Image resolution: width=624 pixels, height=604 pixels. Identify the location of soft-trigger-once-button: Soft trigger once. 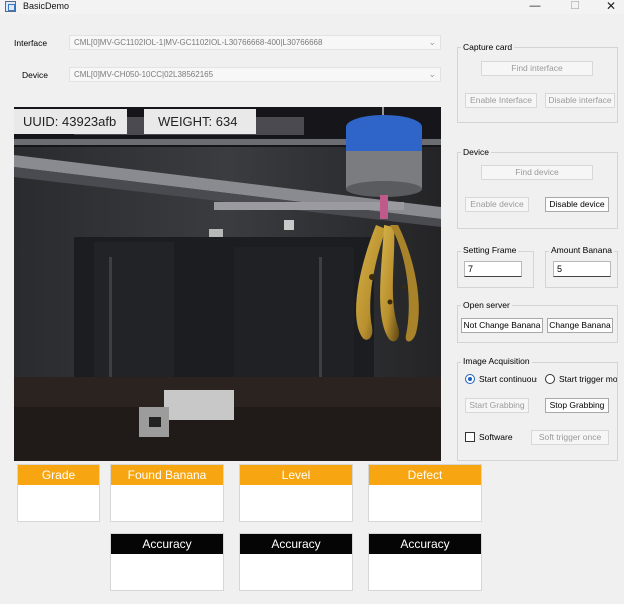
(570, 437).